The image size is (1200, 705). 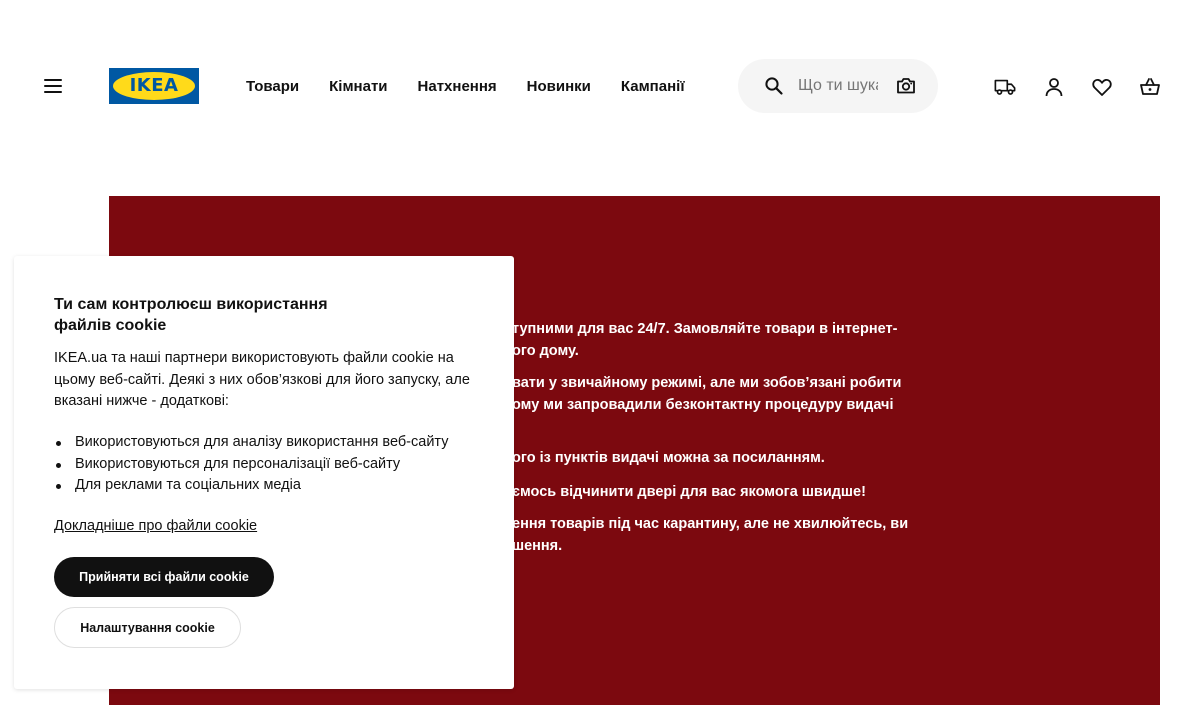 What do you see at coordinates (251, 486) in the screenshot?
I see `list-item: Для реклами та соціальних медіа` at bounding box center [251, 486].